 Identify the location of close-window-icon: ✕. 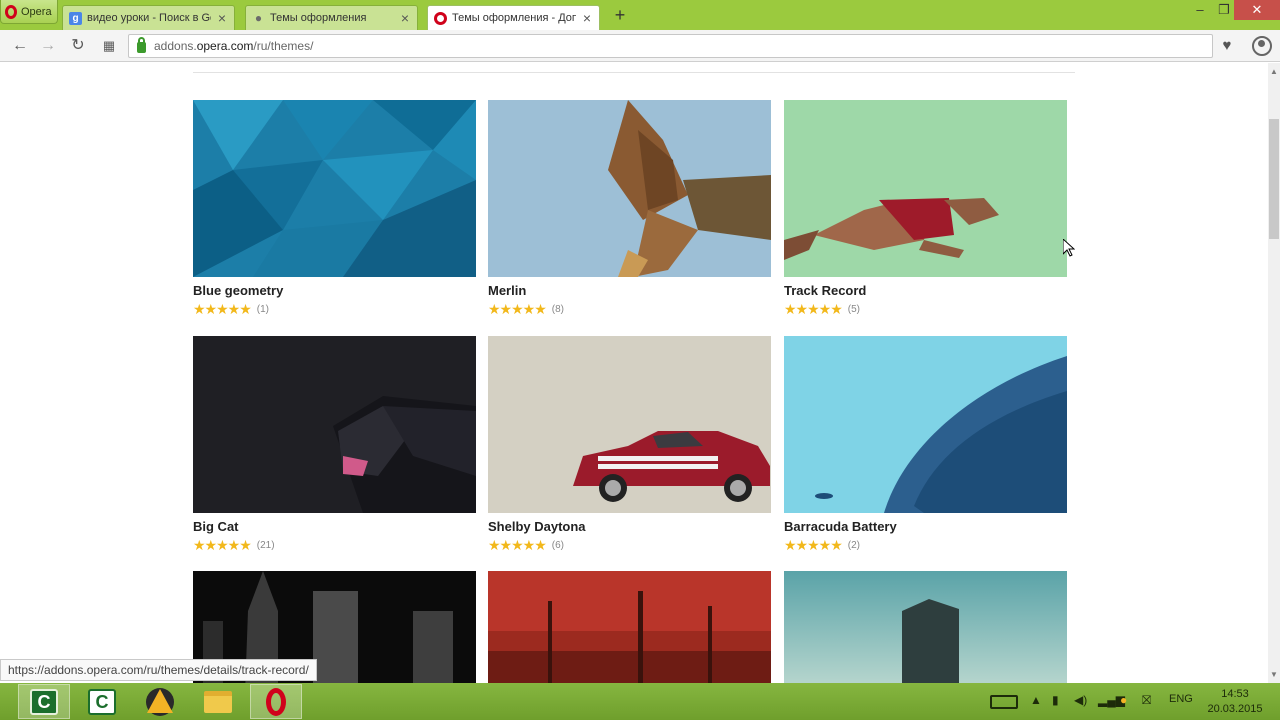
(1257, 10).